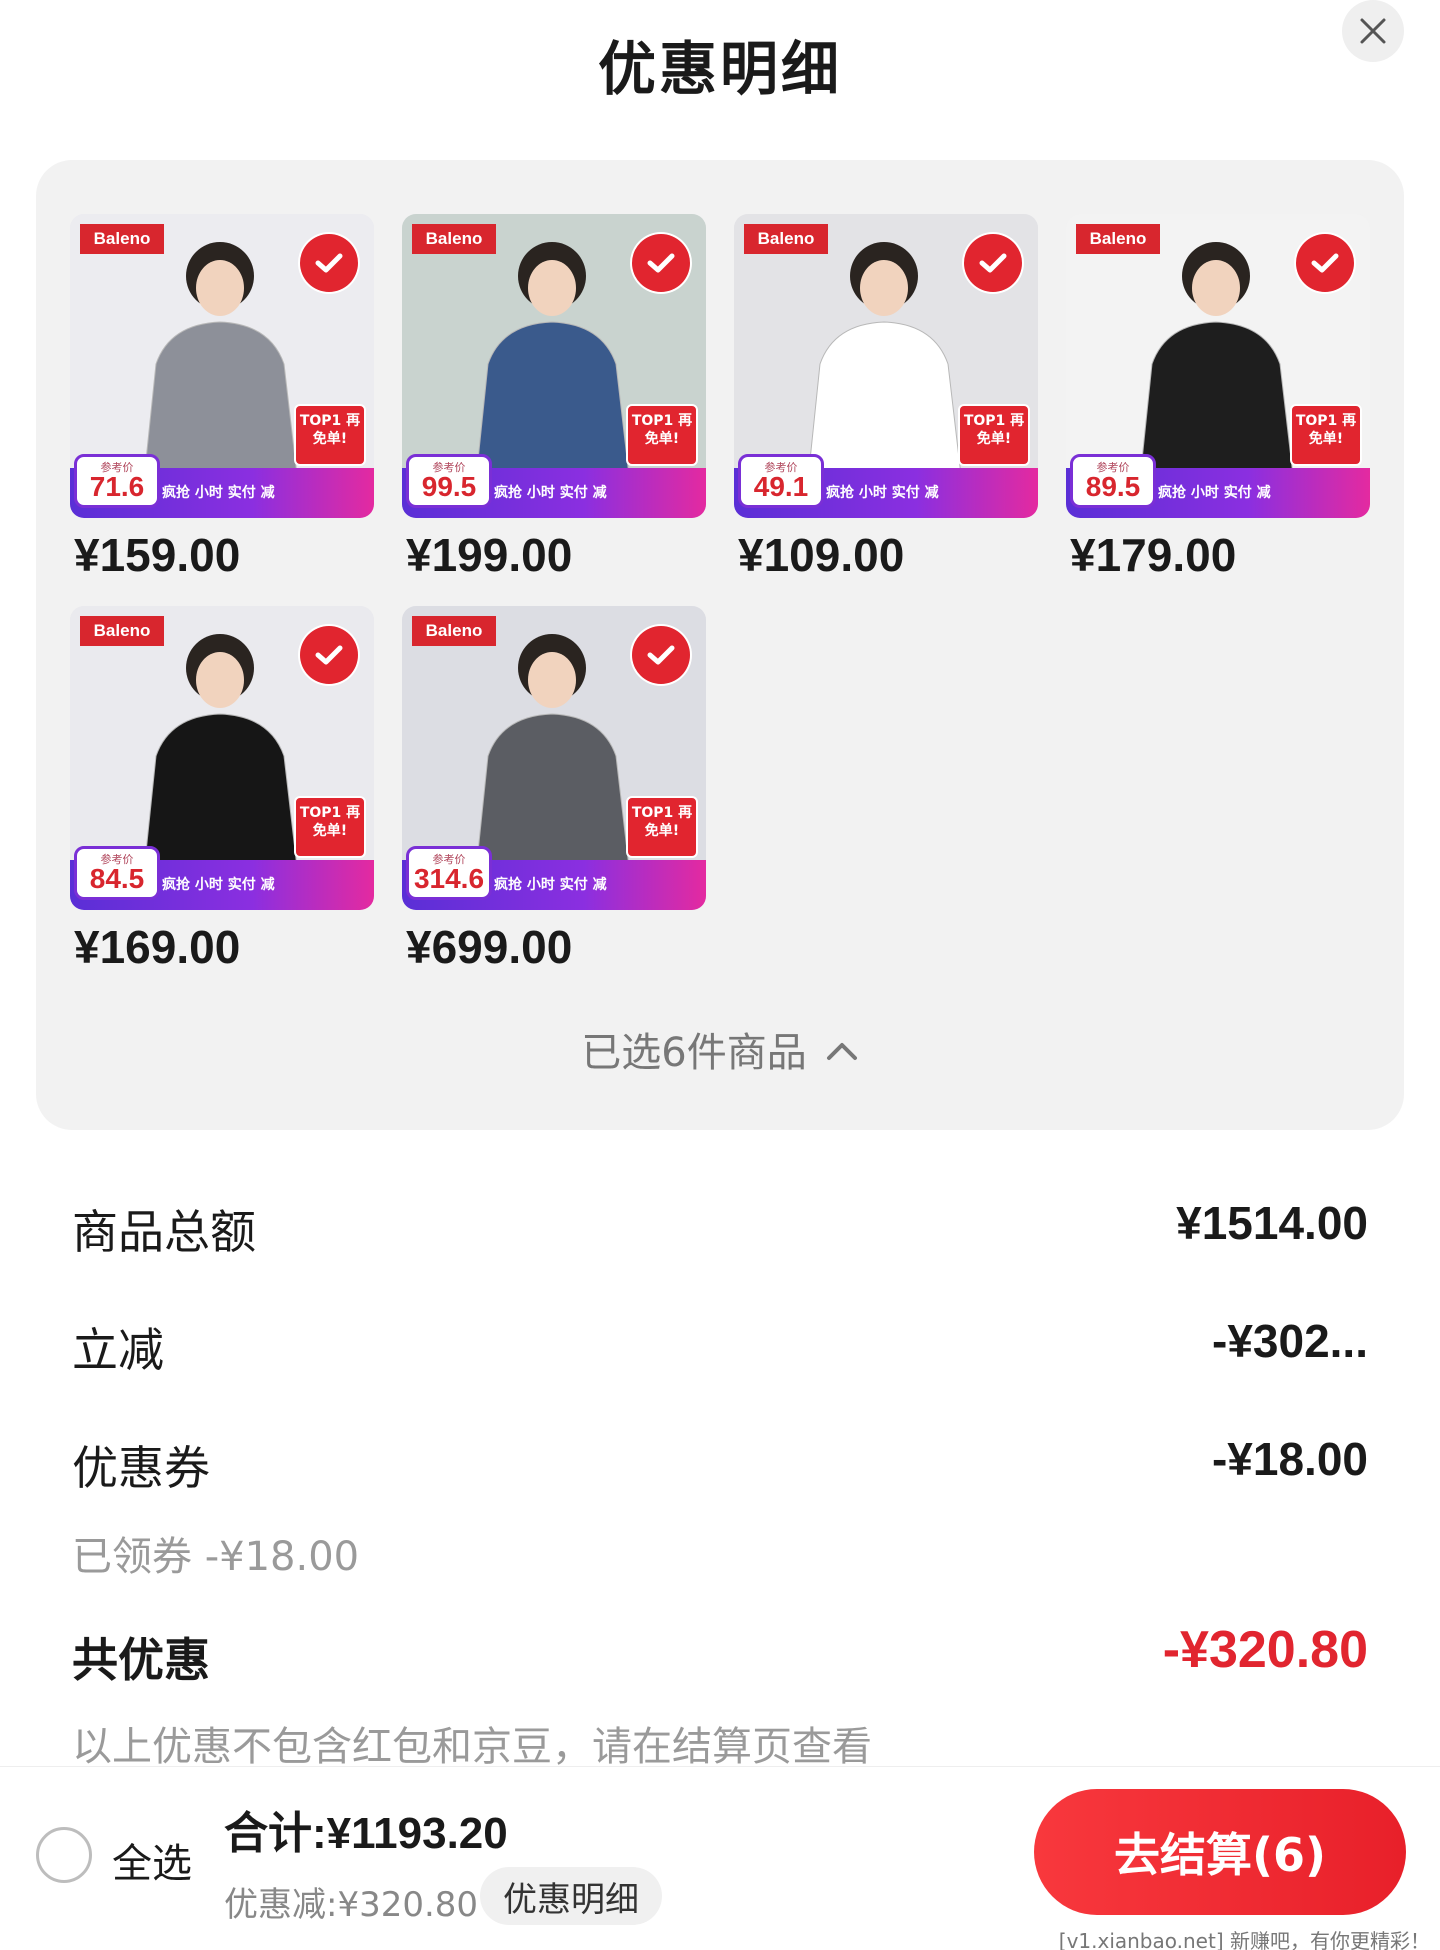 The image size is (1440, 1950). I want to click on total-discount-value: -¥320.80, so click(1265, 1650).